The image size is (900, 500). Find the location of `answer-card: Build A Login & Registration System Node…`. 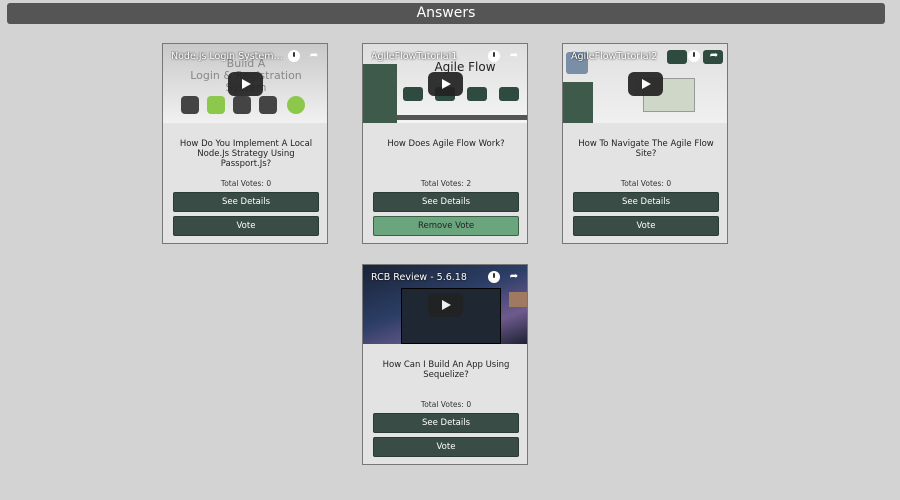

answer-card: Build A Login & Registration System Node… is located at coordinates (245, 143).